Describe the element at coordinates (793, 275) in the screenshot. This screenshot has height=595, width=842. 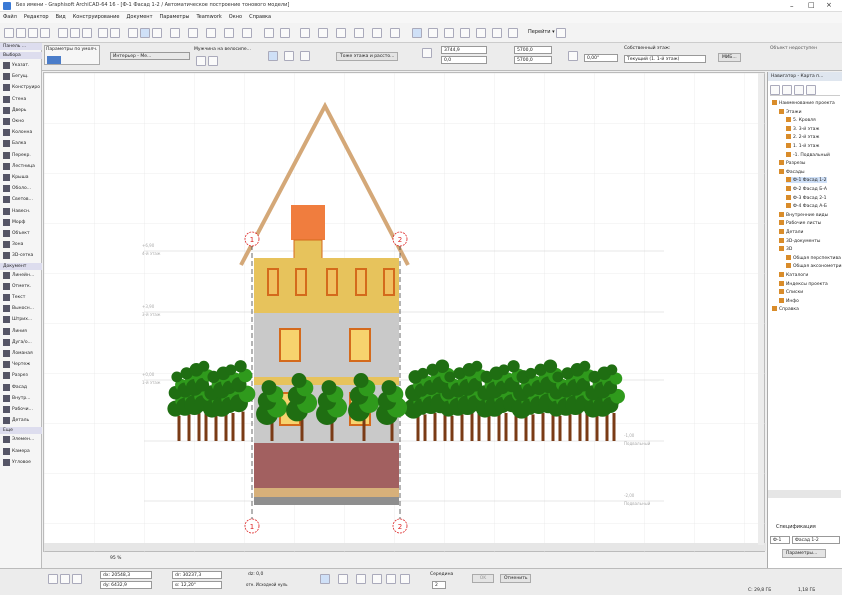
I see `navigator-item: Каталоги` at that location.